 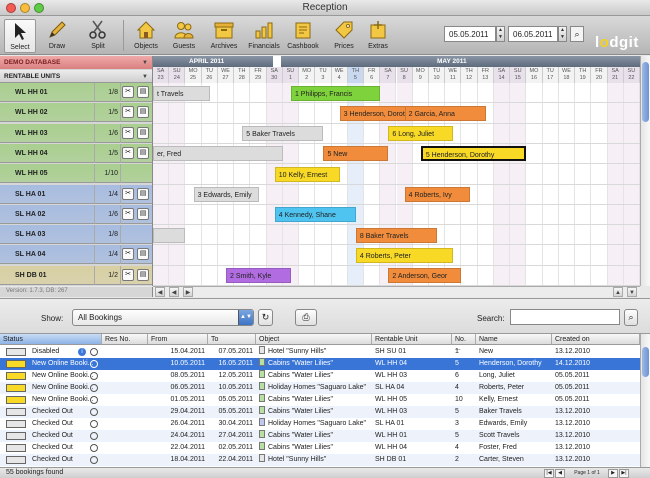 I want to click on booking-bar: 6 Long, Juliet, so click(x=421, y=134).